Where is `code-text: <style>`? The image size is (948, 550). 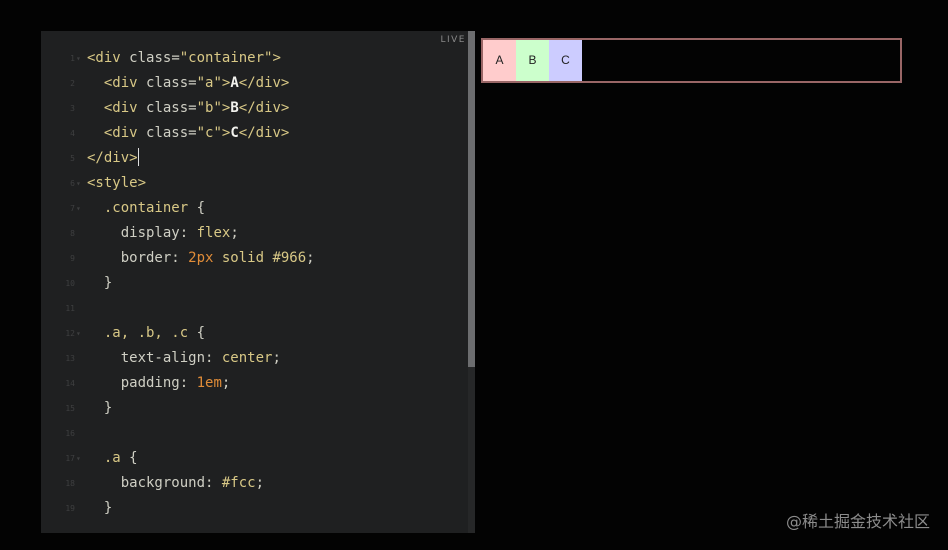 code-text: <style> is located at coordinates (116, 183).